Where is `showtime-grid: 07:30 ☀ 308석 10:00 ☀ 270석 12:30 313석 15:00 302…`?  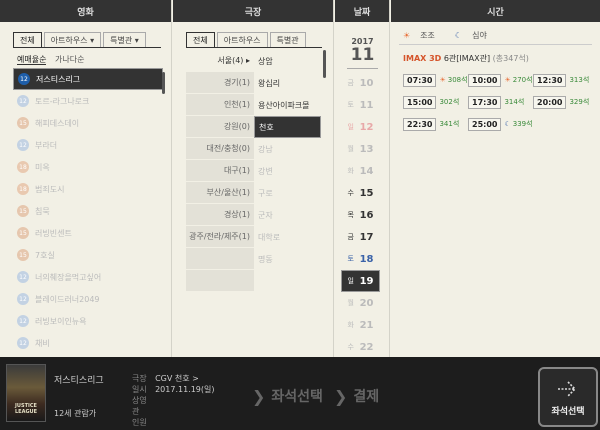 showtime-grid: 07:30 ☀ 308석 10:00 ☀ 270석 12:30 313석 15:00 302… is located at coordinates (500, 102).